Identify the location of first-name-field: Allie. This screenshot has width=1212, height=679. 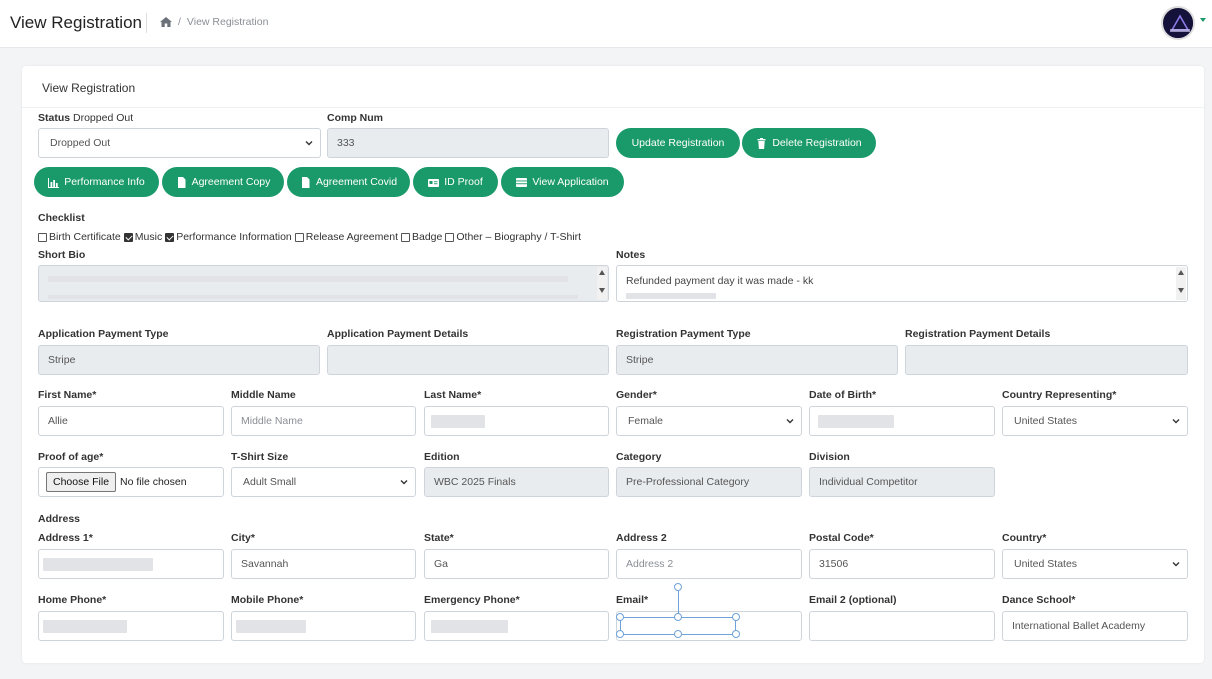
(131, 421).